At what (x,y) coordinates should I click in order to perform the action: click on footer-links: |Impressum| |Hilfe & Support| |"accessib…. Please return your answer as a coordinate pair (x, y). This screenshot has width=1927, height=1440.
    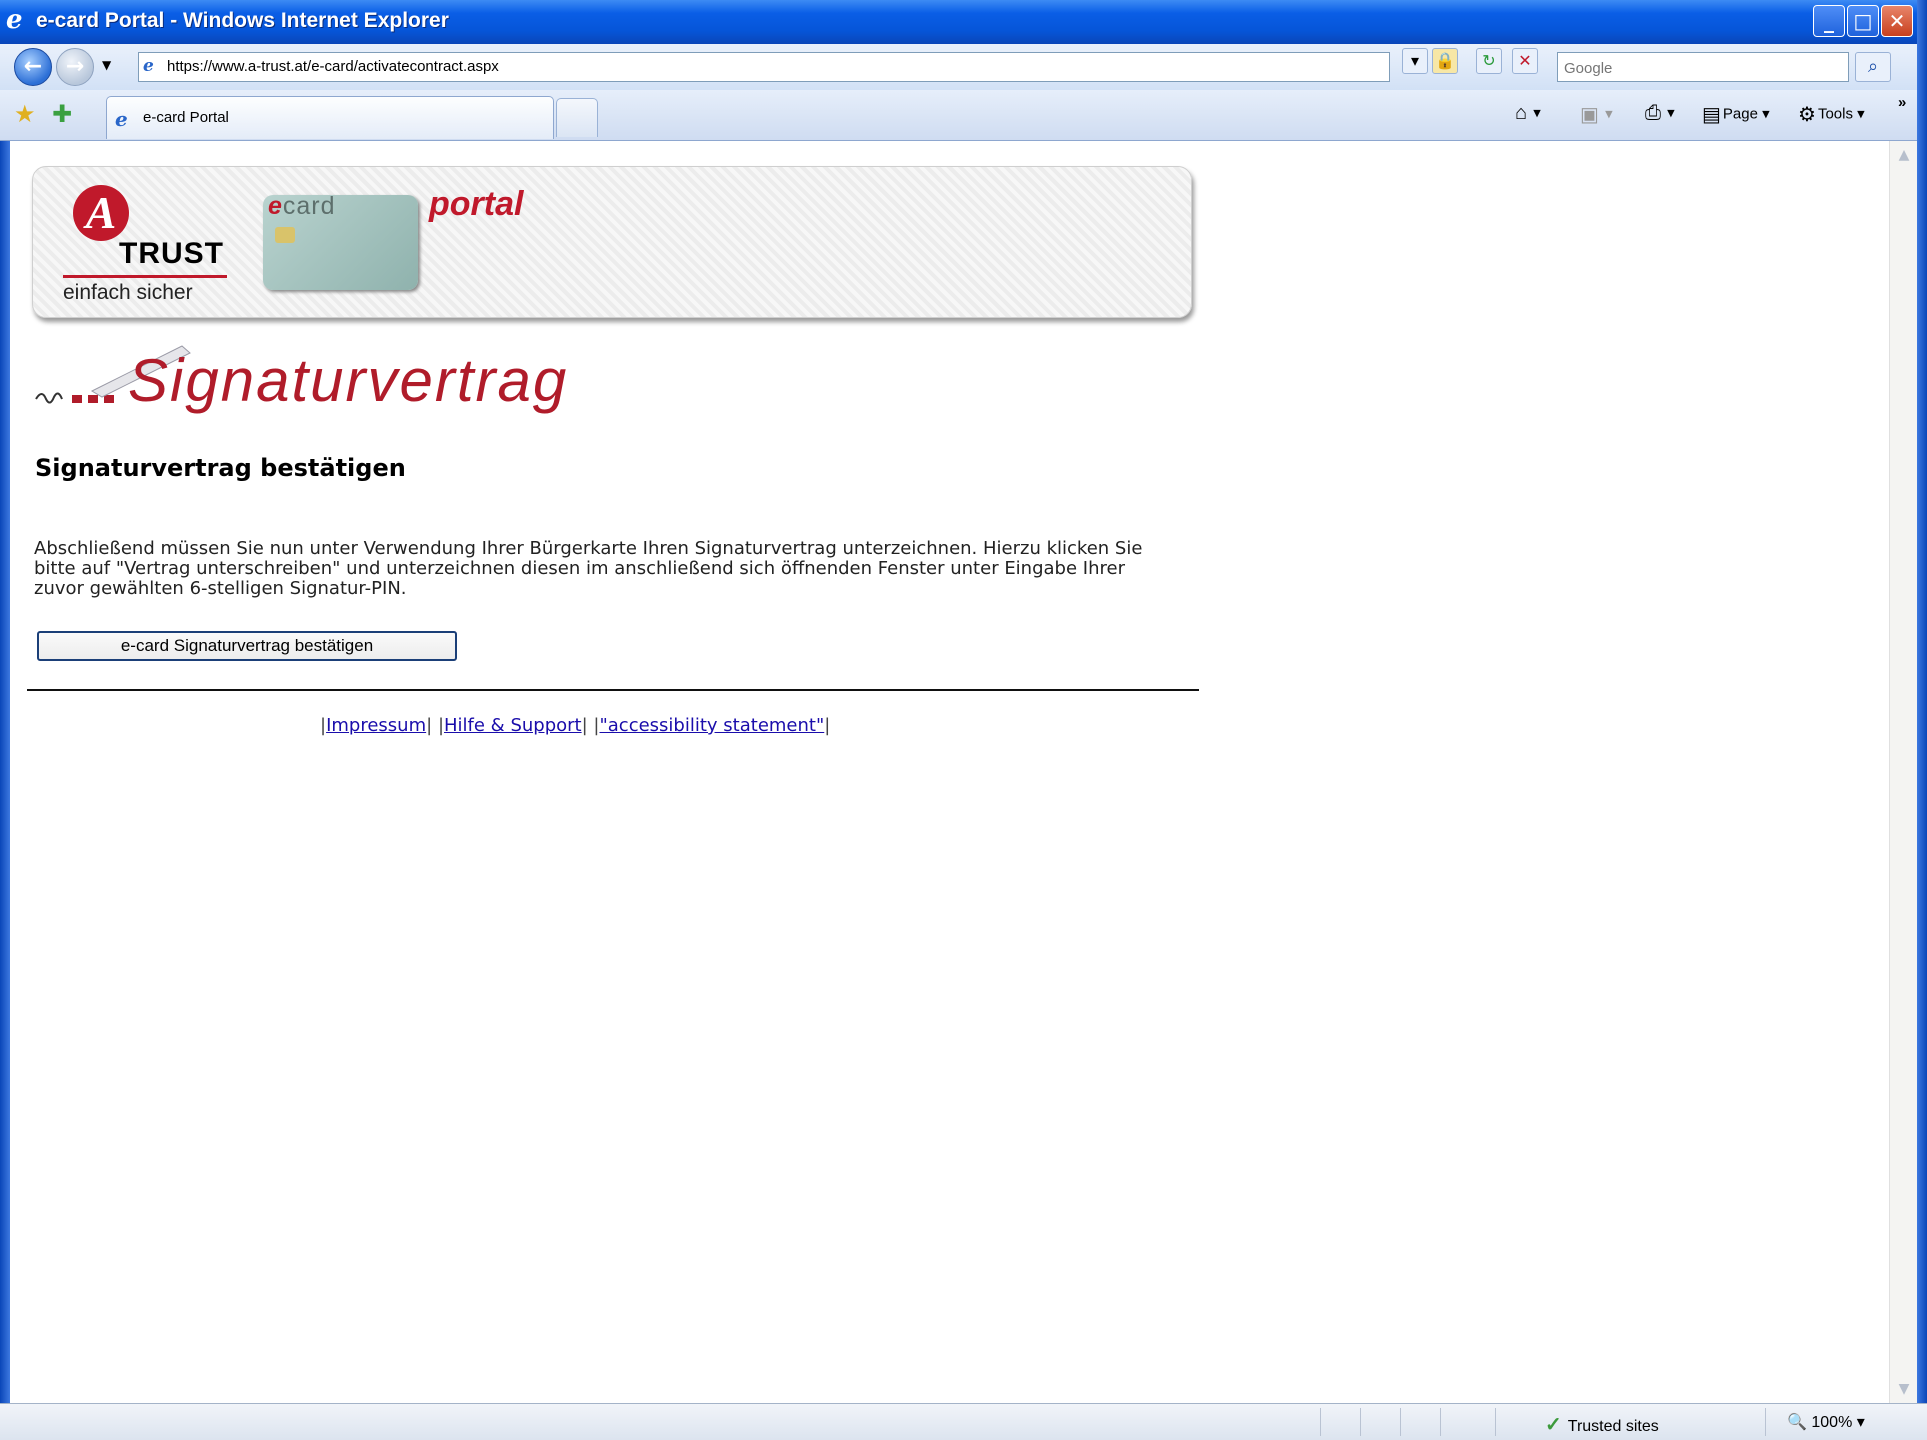
    Looking at the image, I should click on (575, 725).